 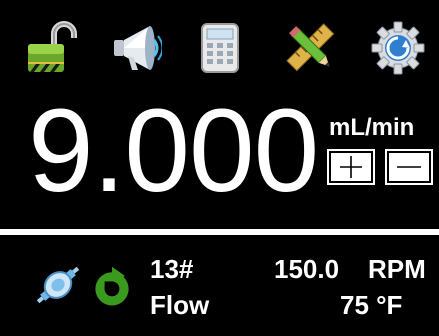 What do you see at coordinates (220, 48) in the screenshot?
I see `calculator-icon` at bounding box center [220, 48].